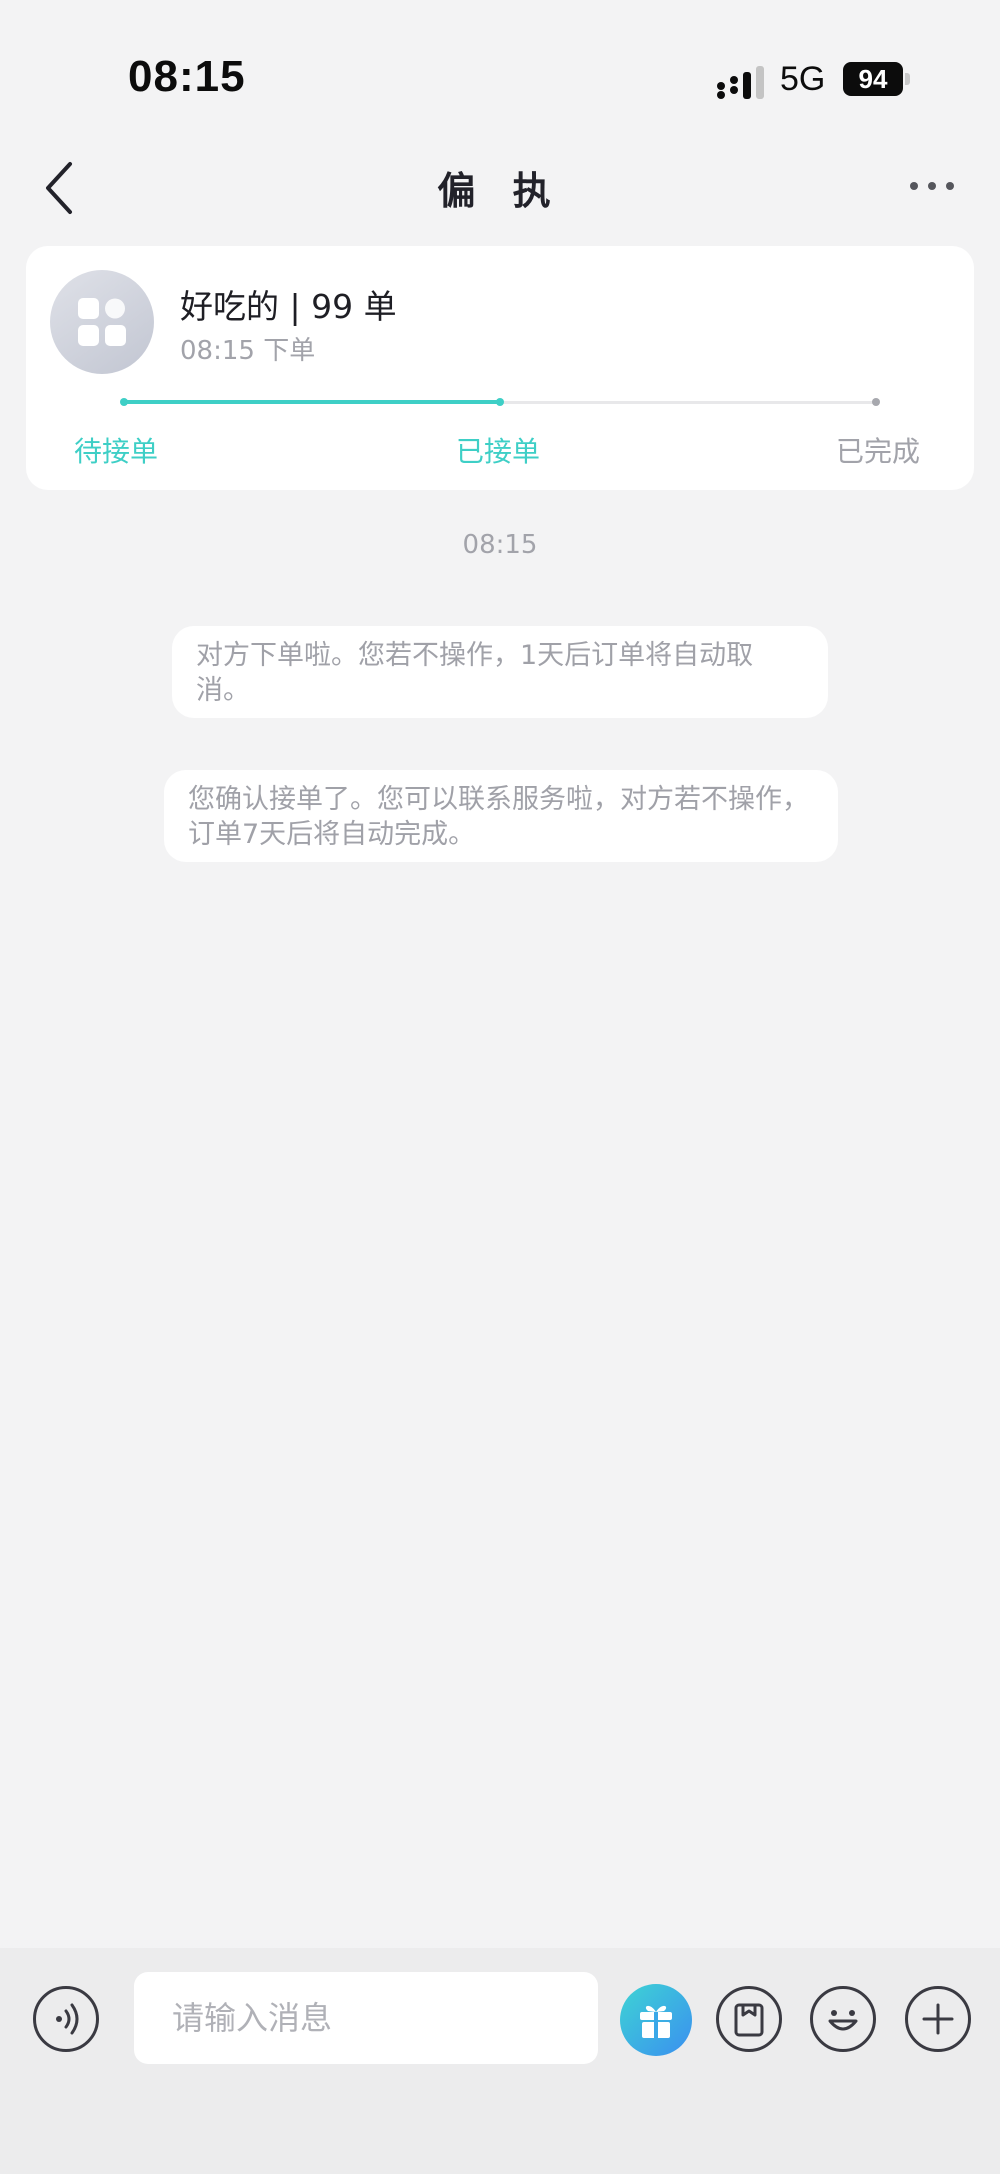 This screenshot has width=1000, height=2174. I want to click on order-icon, so click(749, 2020).